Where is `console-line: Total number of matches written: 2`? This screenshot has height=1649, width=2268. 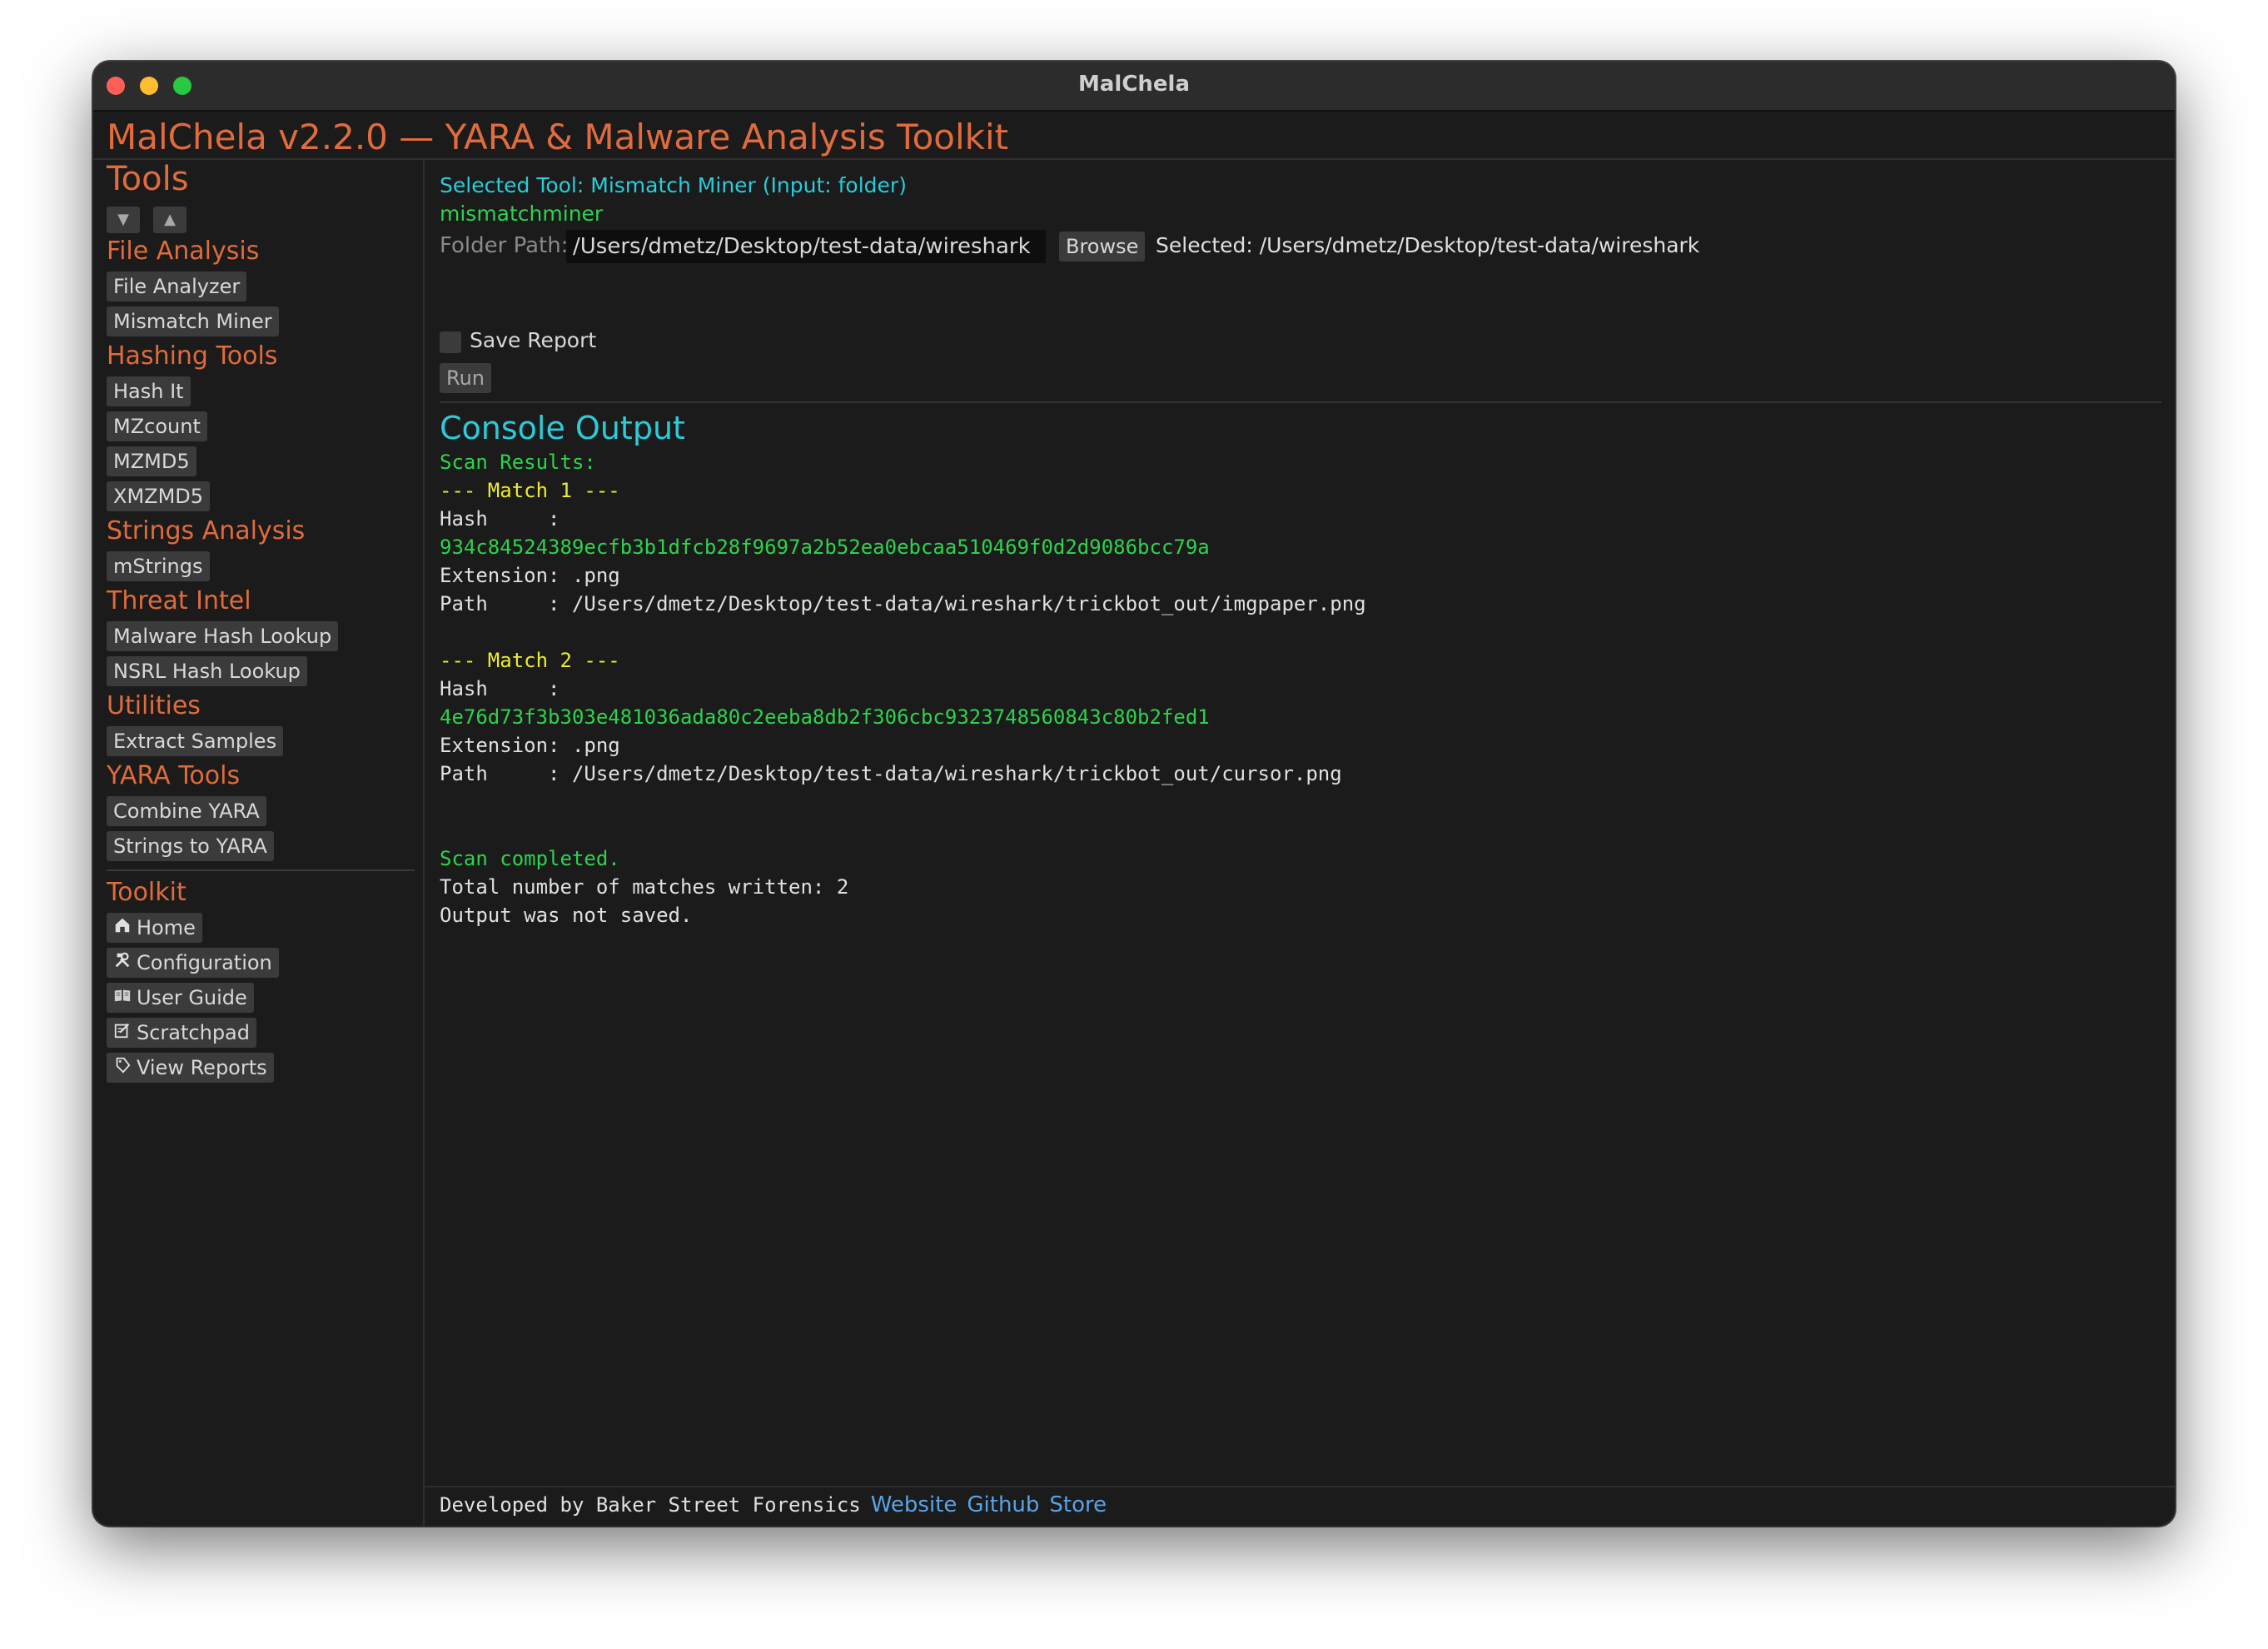 console-line: Total number of matches written: 2 is located at coordinates (645, 887).